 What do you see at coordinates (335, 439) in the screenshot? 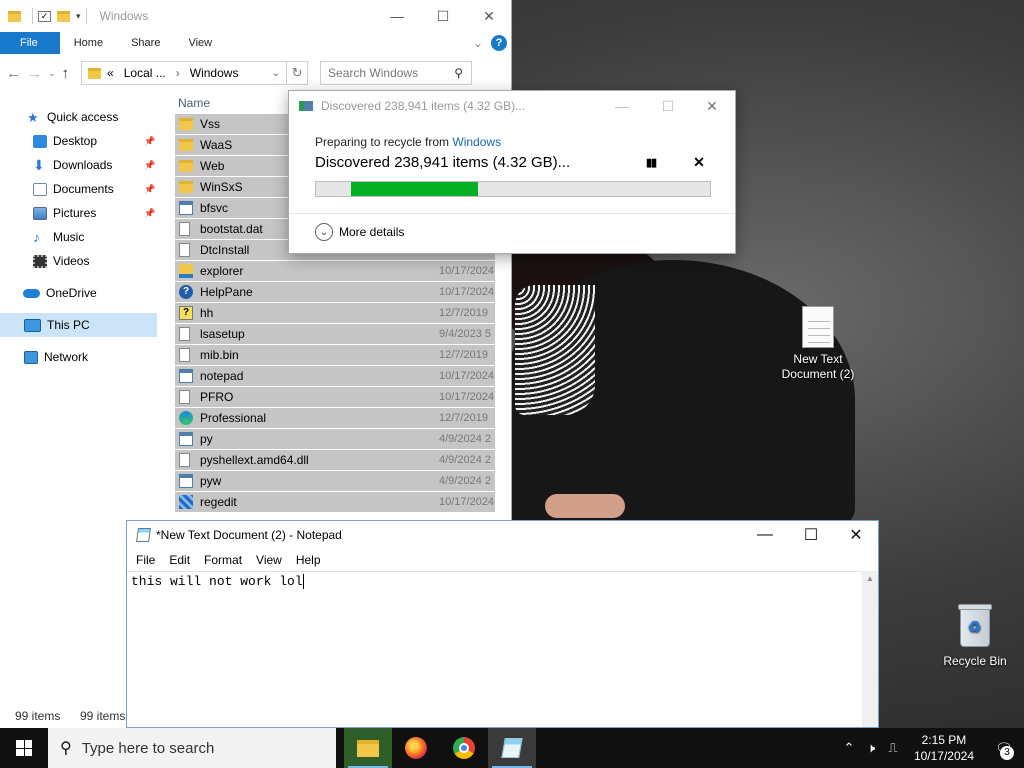
I see `file-row: py 4/9/2024 2` at bounding box center [335, 439].